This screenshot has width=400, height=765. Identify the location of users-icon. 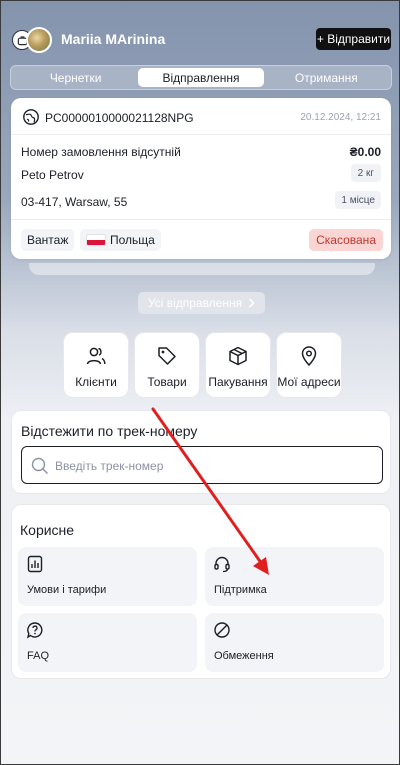
(96, 356).